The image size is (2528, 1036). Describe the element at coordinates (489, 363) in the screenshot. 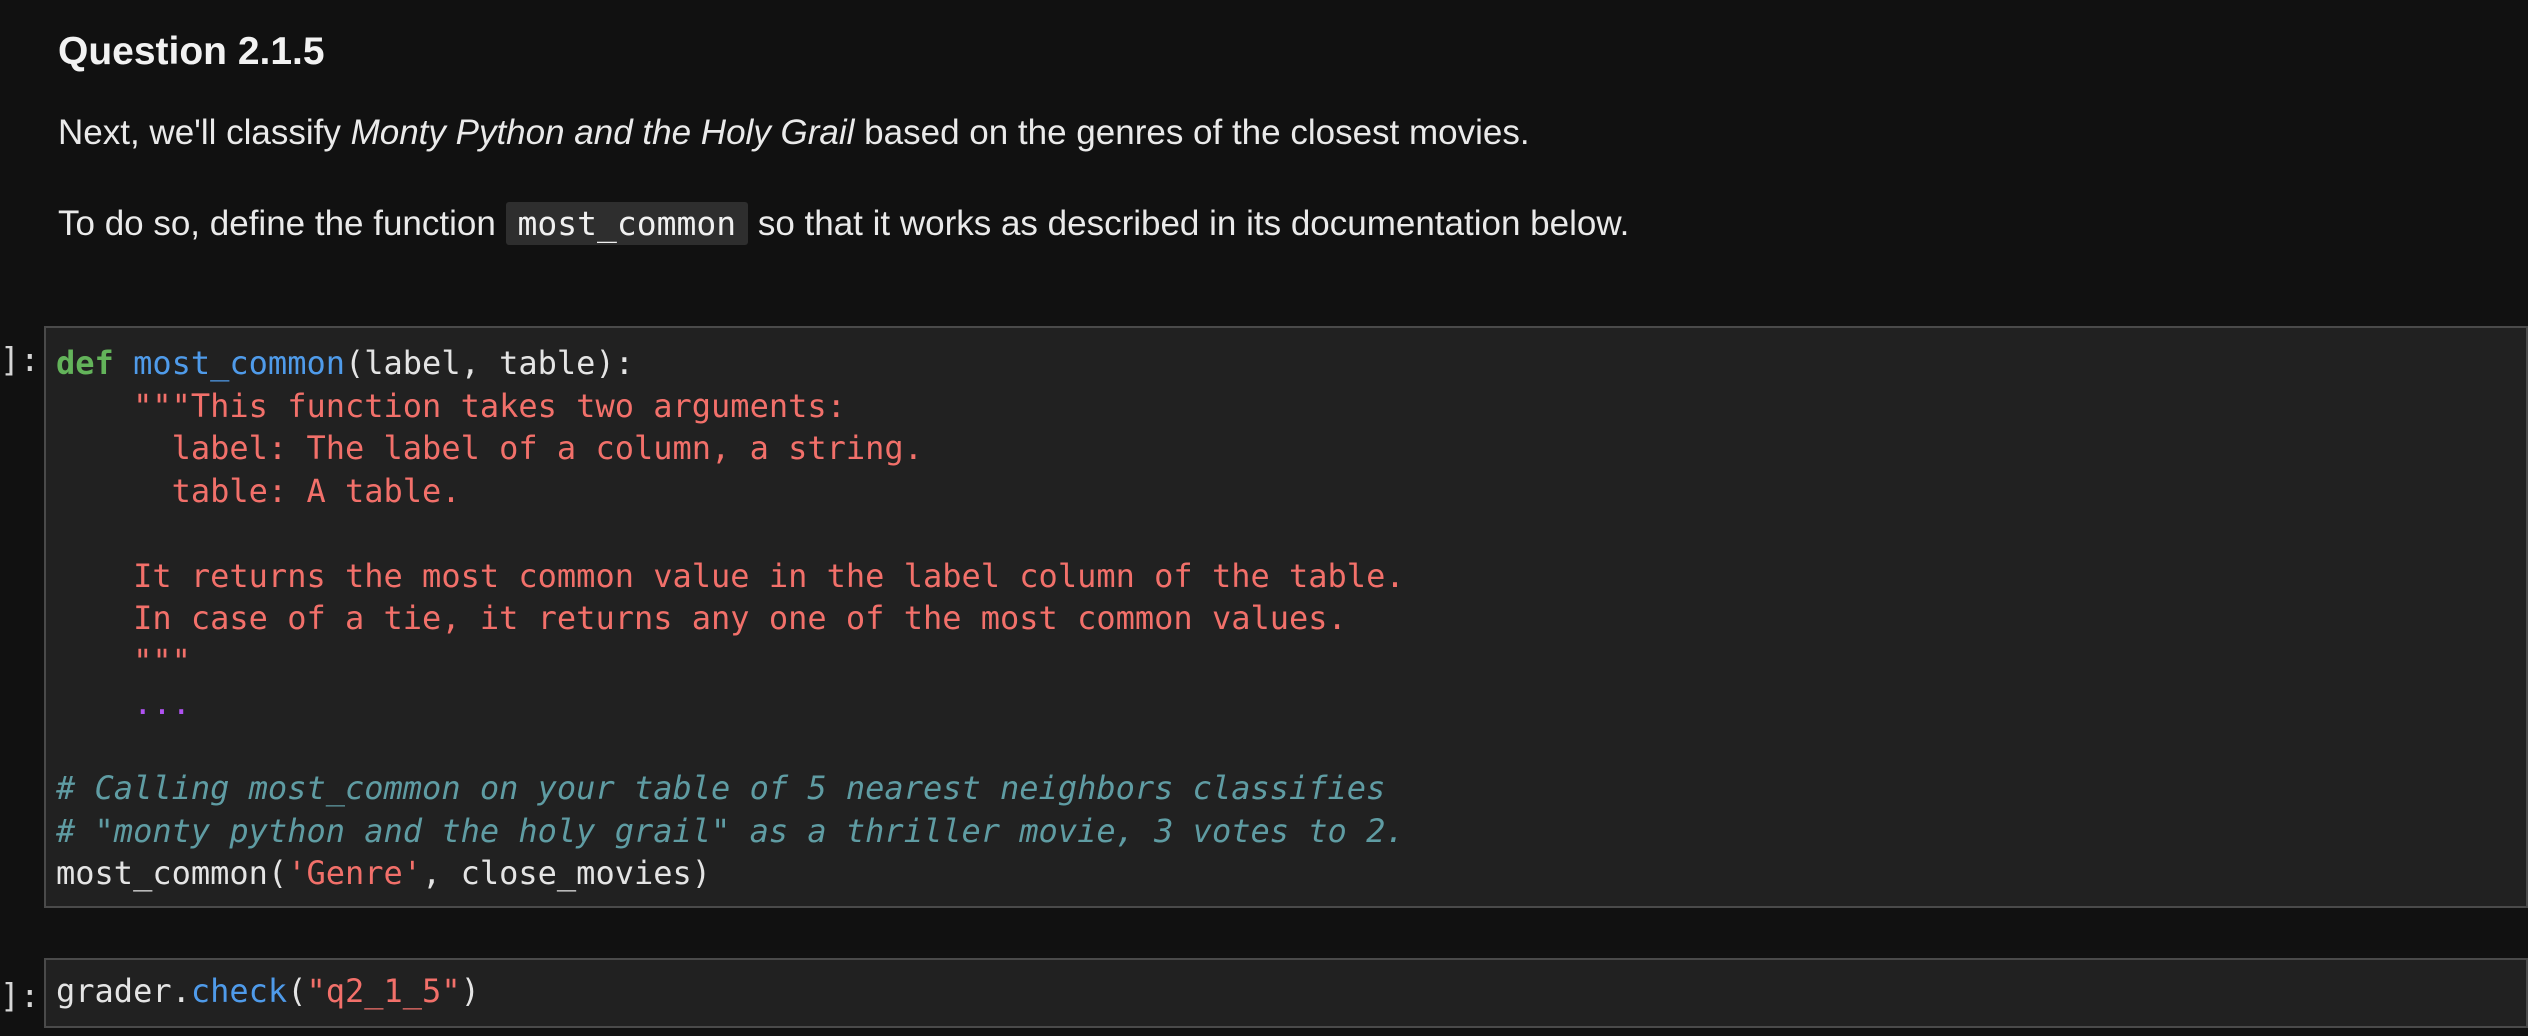

I see `function-signature: (label, table):` at that location.